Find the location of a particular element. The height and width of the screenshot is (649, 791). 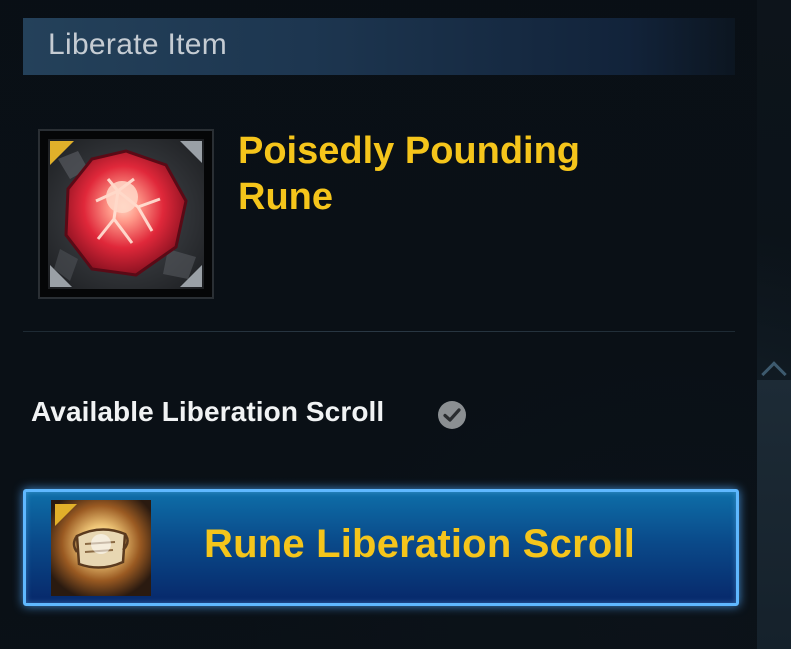

divider is located at coordinates (379, 331).